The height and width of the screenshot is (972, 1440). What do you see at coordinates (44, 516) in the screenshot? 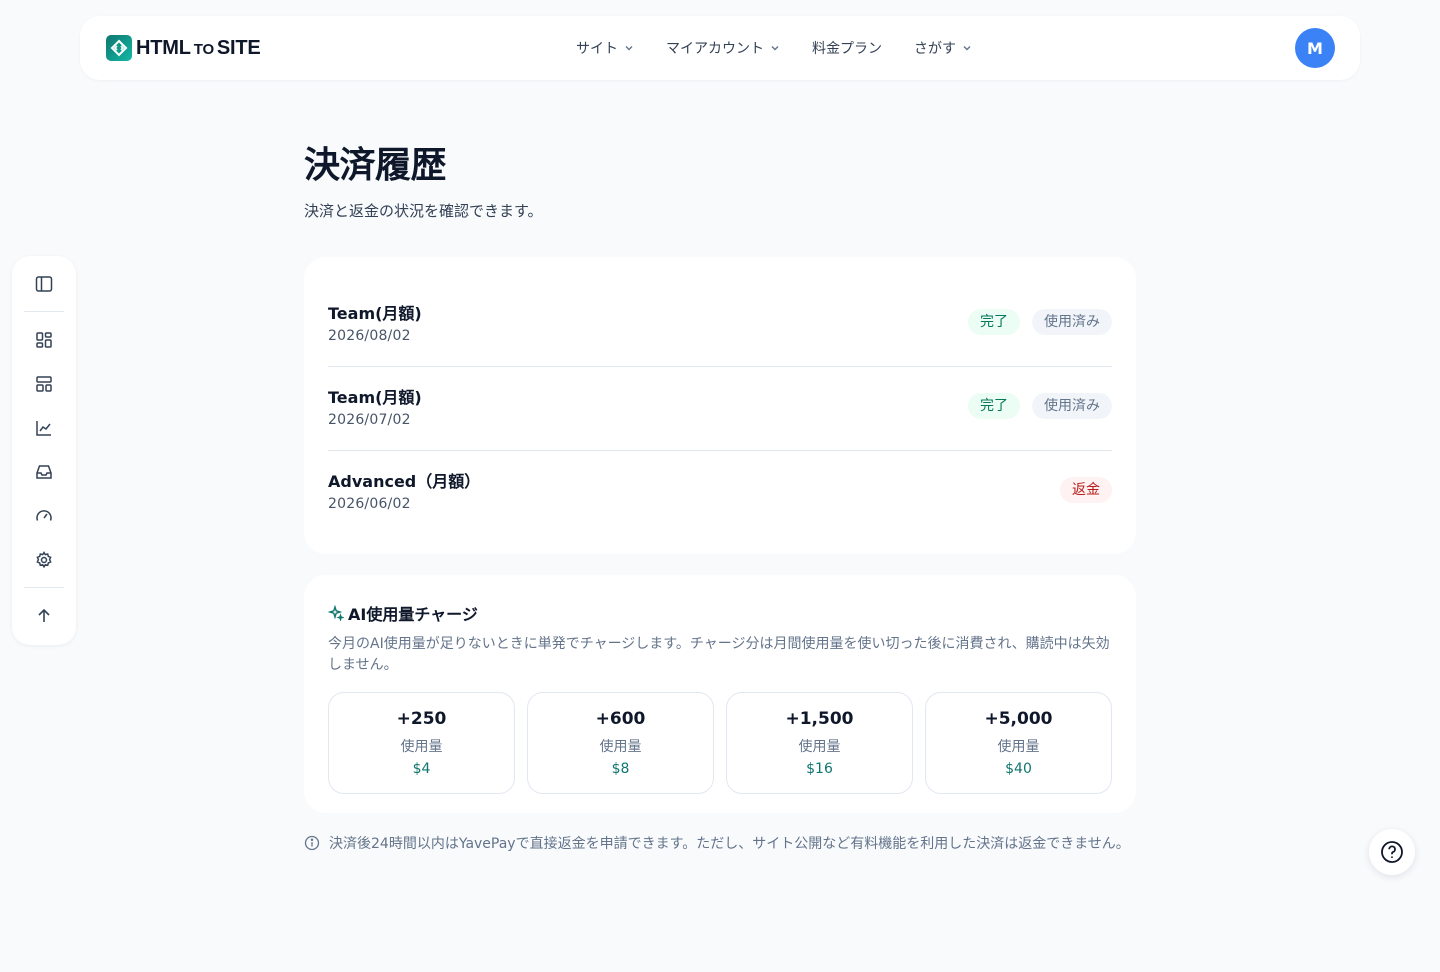
I see `gauge-icon` at bounding box center [44, 516].